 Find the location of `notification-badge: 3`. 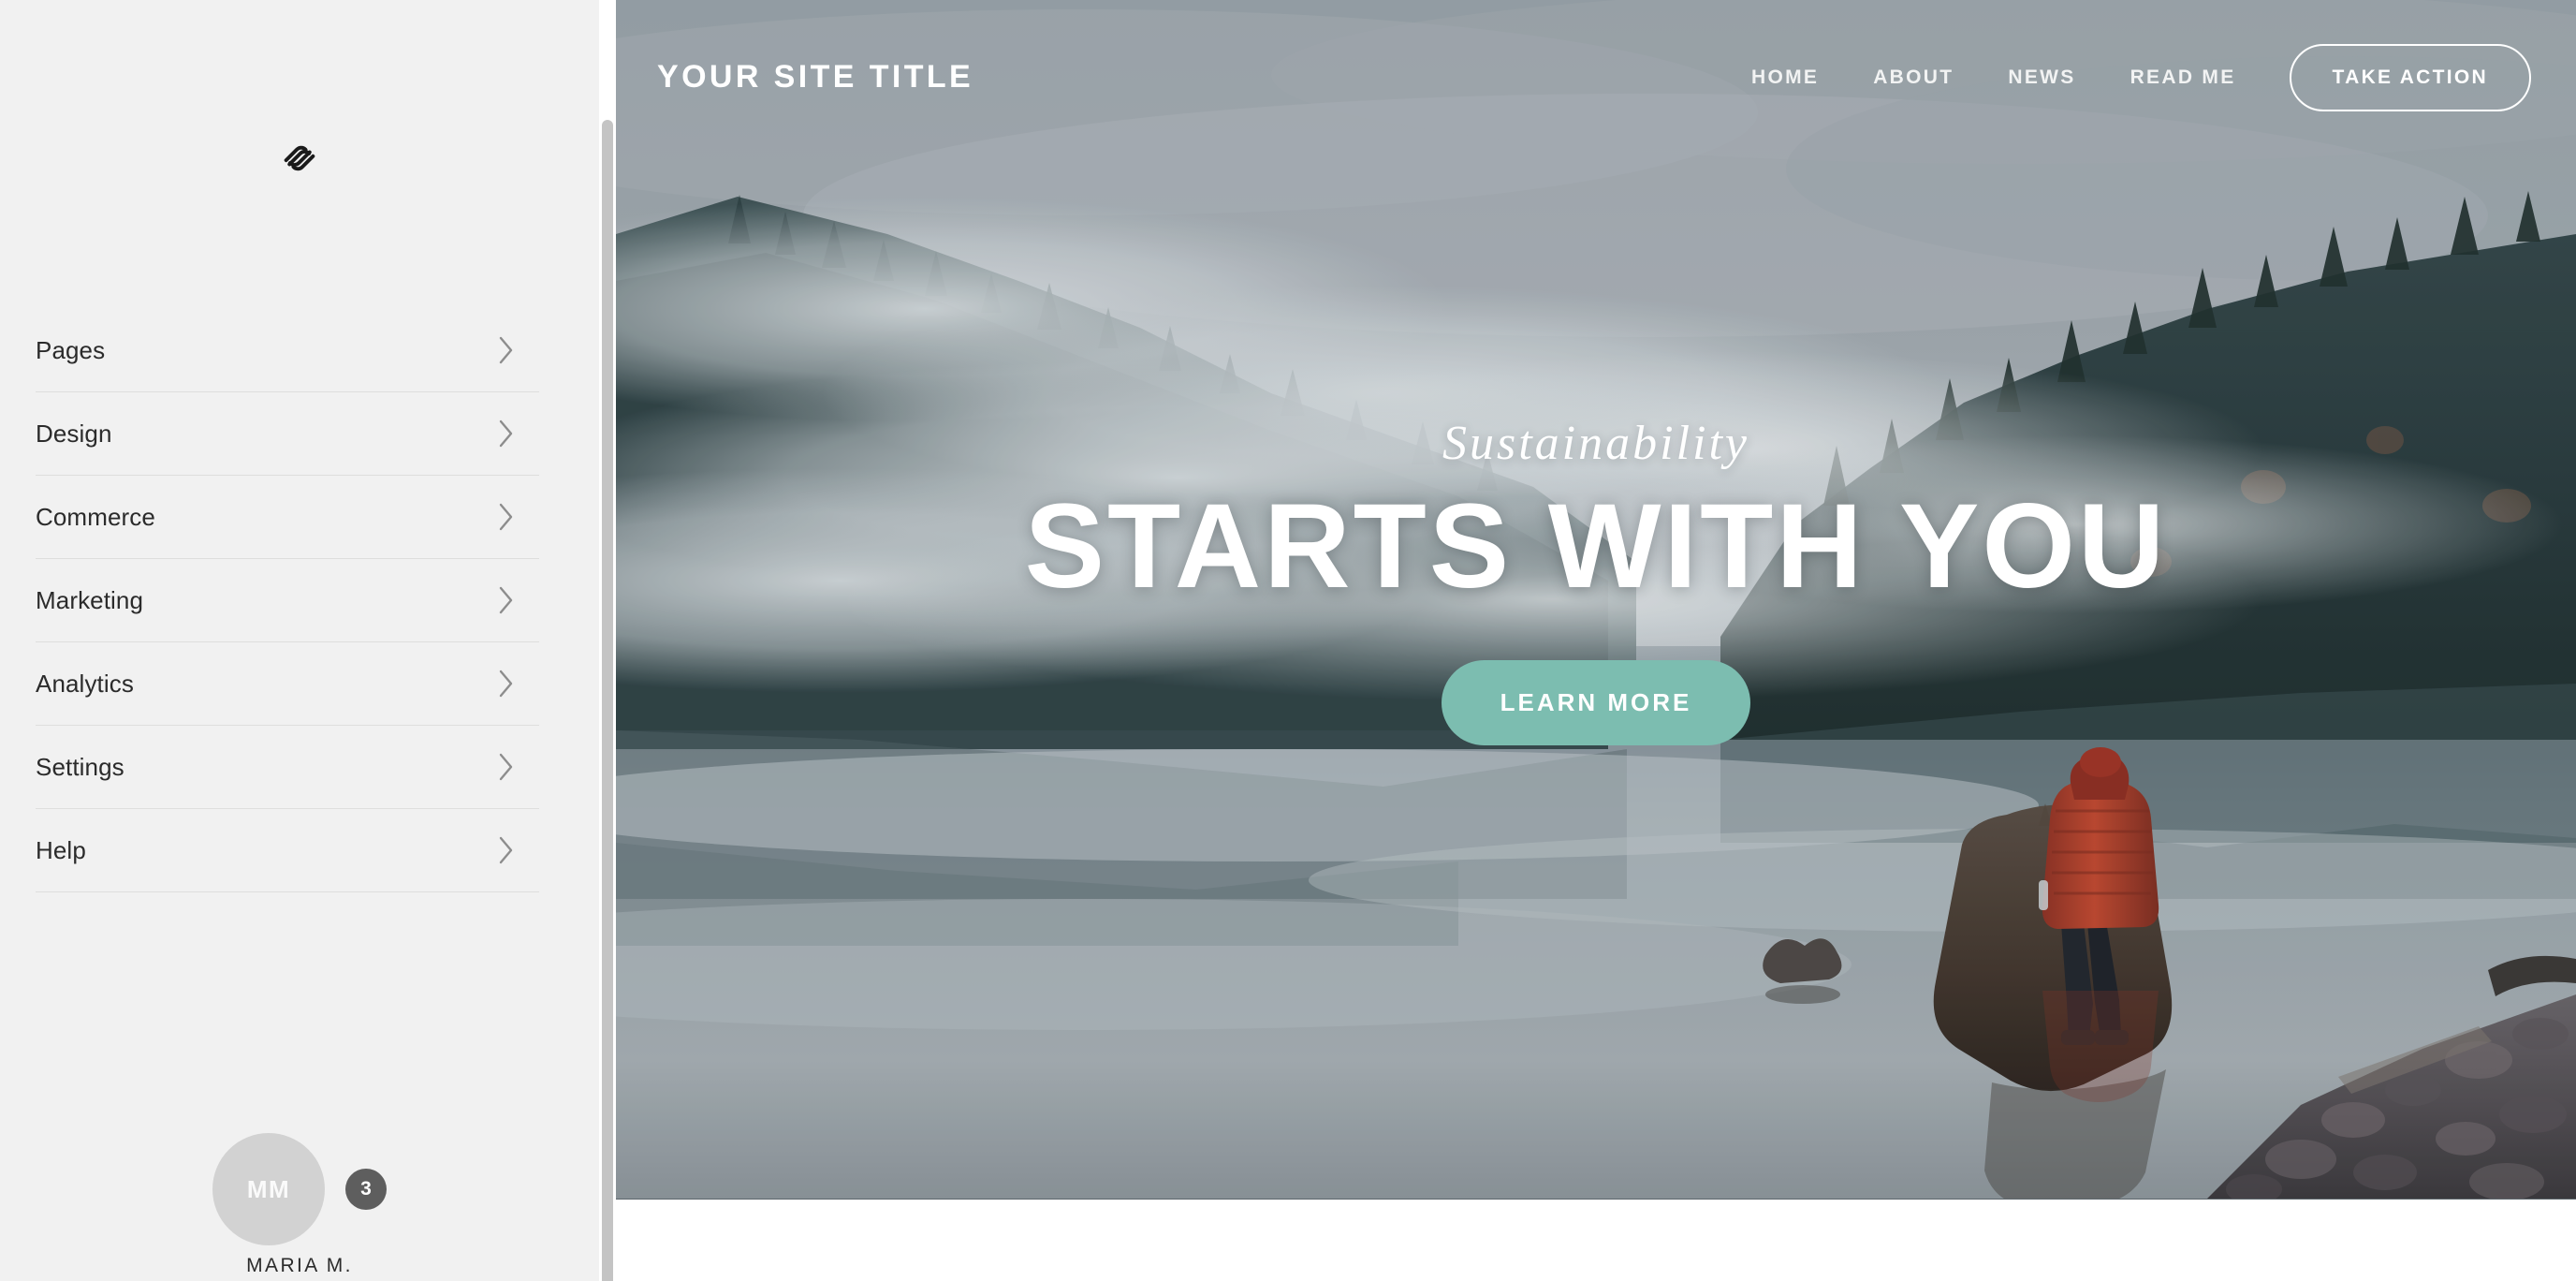

notification-badge: 3 is located at coordinates (366, 1189).